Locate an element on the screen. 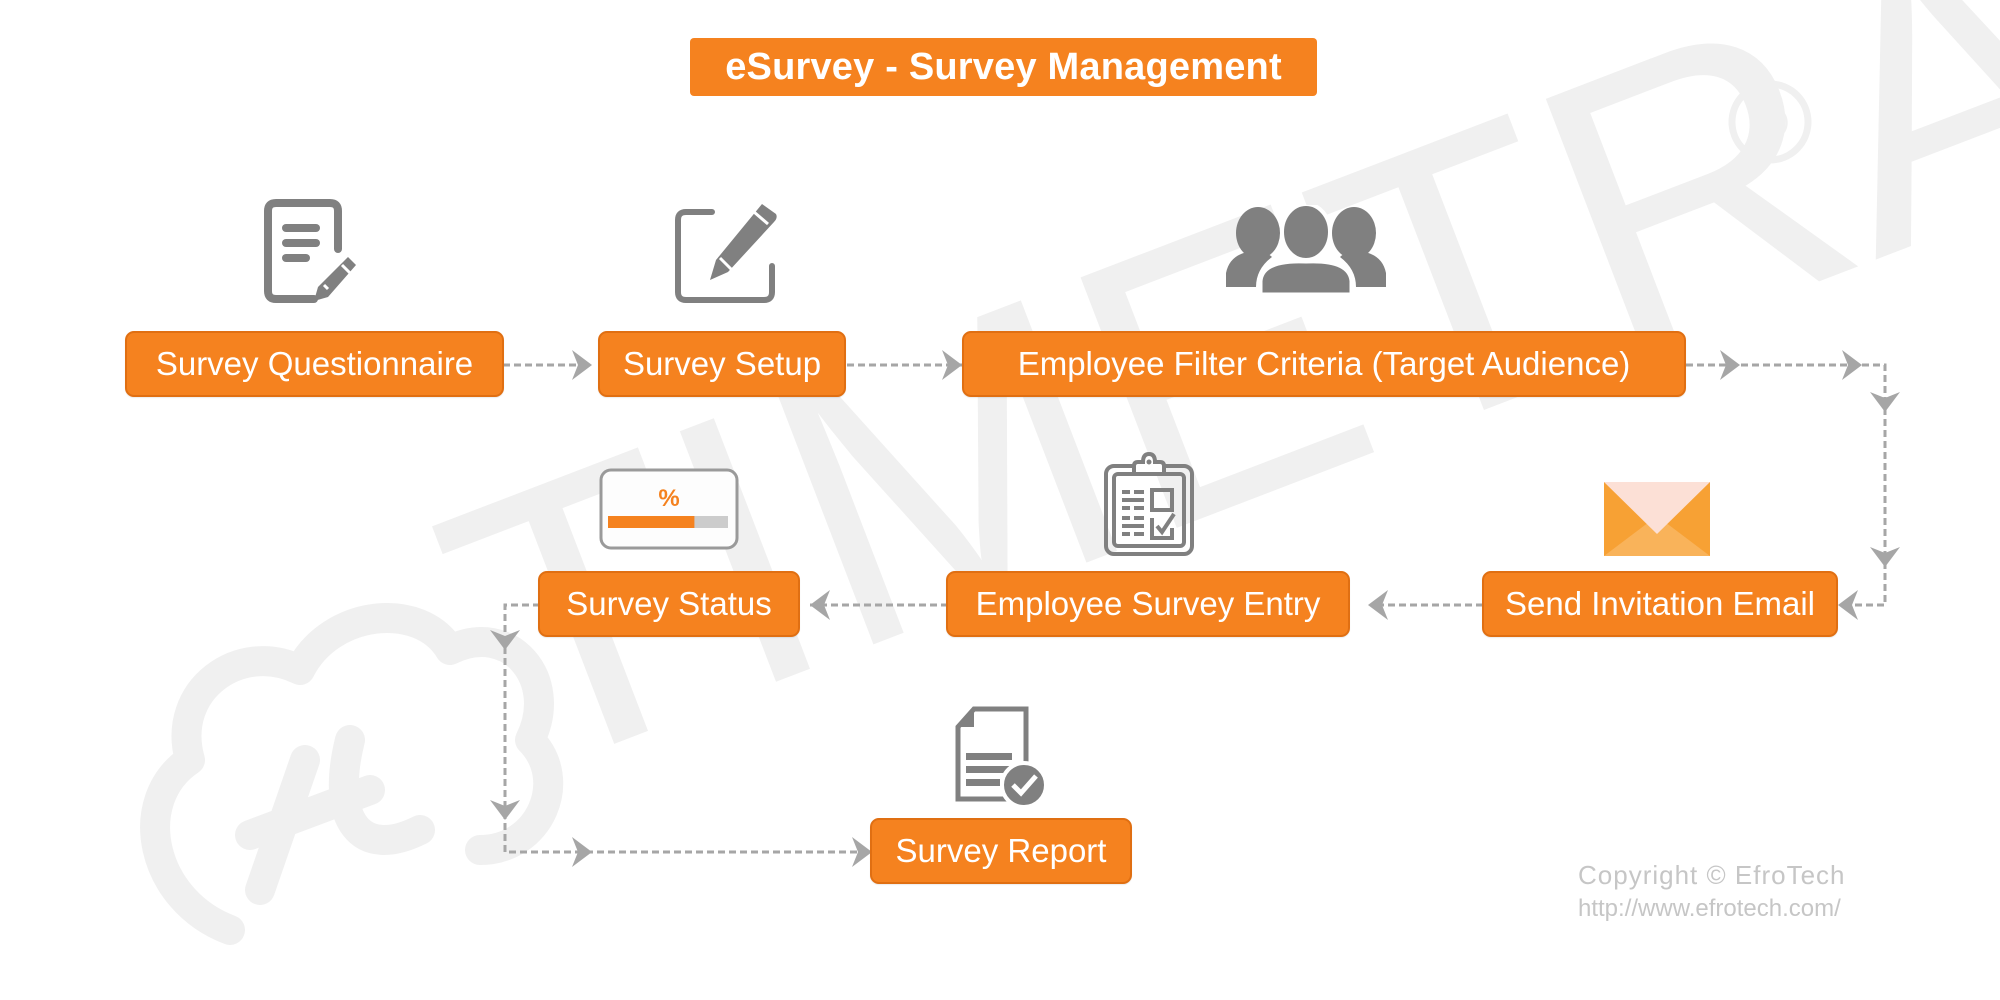  users-group-icon is located at coordinates (1306, 250).